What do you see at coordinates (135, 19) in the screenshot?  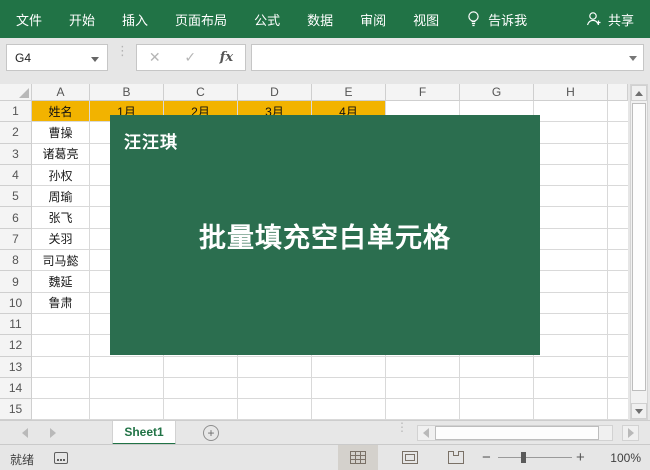 I see `menu-insert: 插入` at bounding box center [135, 19].